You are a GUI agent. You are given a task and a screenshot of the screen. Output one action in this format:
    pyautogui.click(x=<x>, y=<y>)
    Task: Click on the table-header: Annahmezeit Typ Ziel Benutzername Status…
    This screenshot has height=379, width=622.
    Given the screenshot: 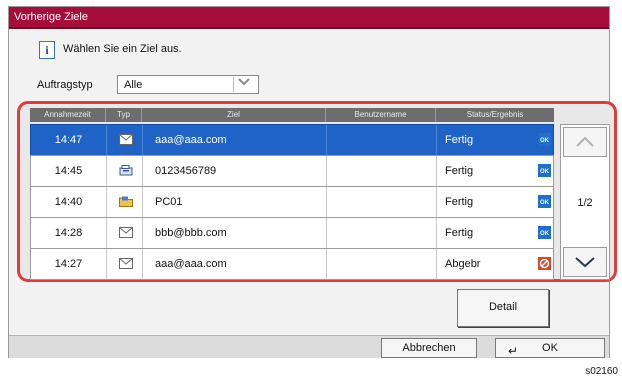 What is the action you would take?
    pyautogui.click(x=292, y=115)
    